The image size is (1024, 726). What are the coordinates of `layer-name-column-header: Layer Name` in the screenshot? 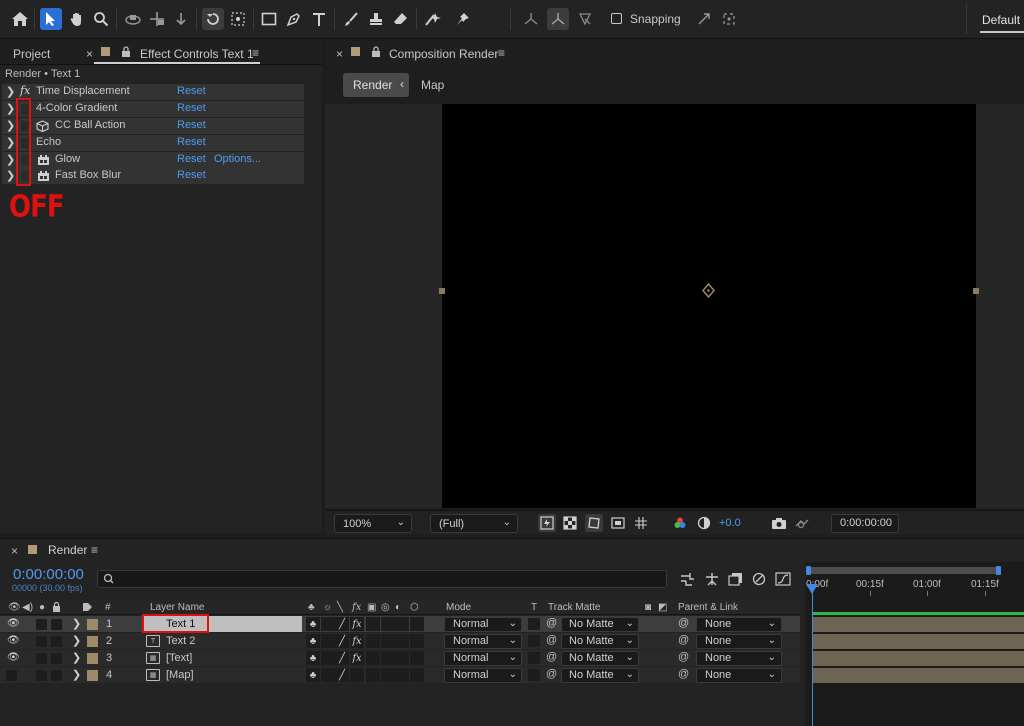 It's located at (177, 607).